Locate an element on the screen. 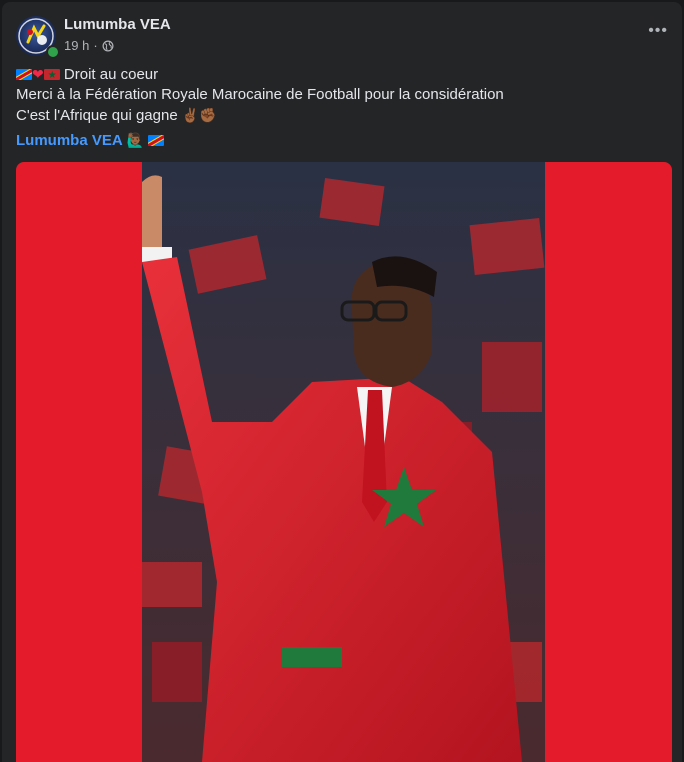 This screenshot has width=684, height=762. post-line-3: C'est l'Afrique qui gagne ✌🏾✊🏾 is located at coordinates (342, 115).